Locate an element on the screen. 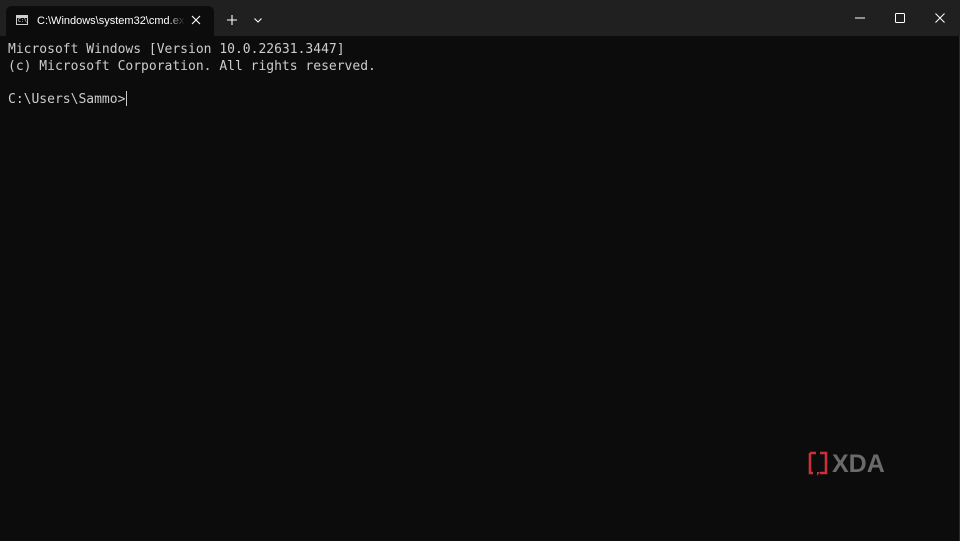 Image resolution: width=960 pixels, height=541 pixels. tab-cmd: C:\ C:\Windows\system32\cmd.exe is located at coordinates (110, 21).